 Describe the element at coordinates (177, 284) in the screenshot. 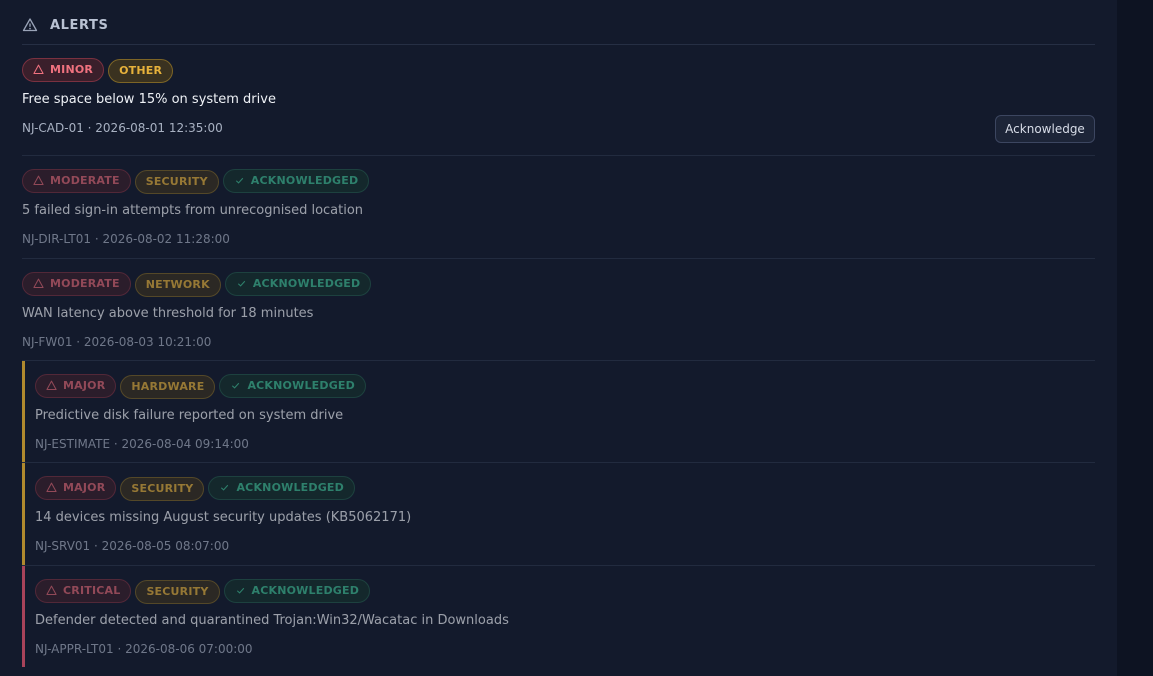

I see `category-badge: NETWORK` at that location.